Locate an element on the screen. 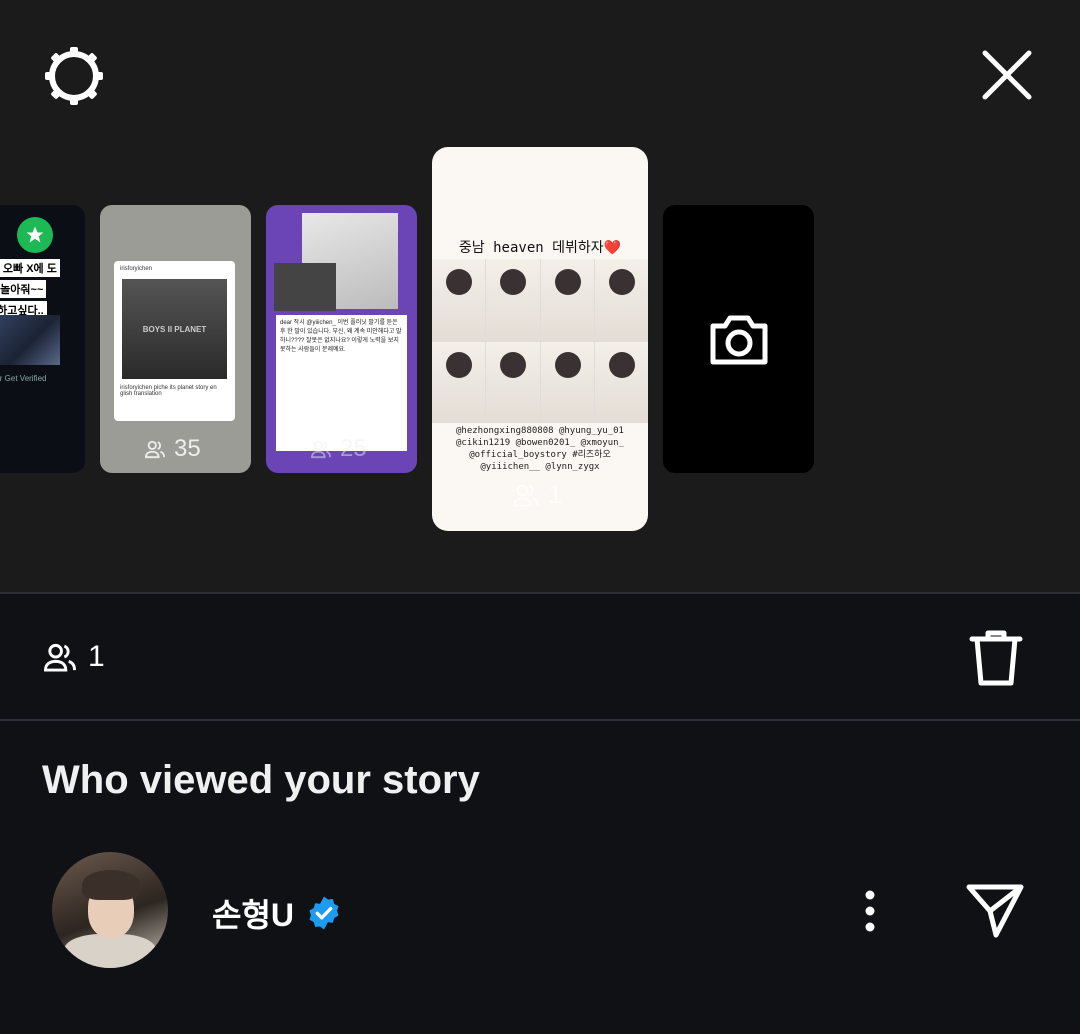  settings-icon is located at coordinates (74, 76).